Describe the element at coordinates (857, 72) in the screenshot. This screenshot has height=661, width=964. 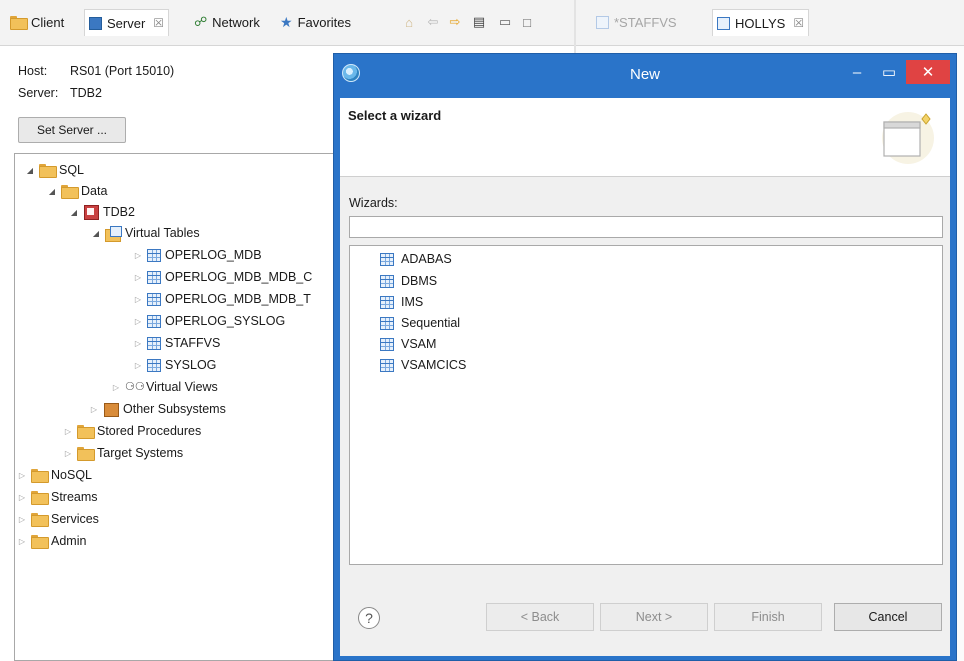
I see `minimize-icon: –` at that location.